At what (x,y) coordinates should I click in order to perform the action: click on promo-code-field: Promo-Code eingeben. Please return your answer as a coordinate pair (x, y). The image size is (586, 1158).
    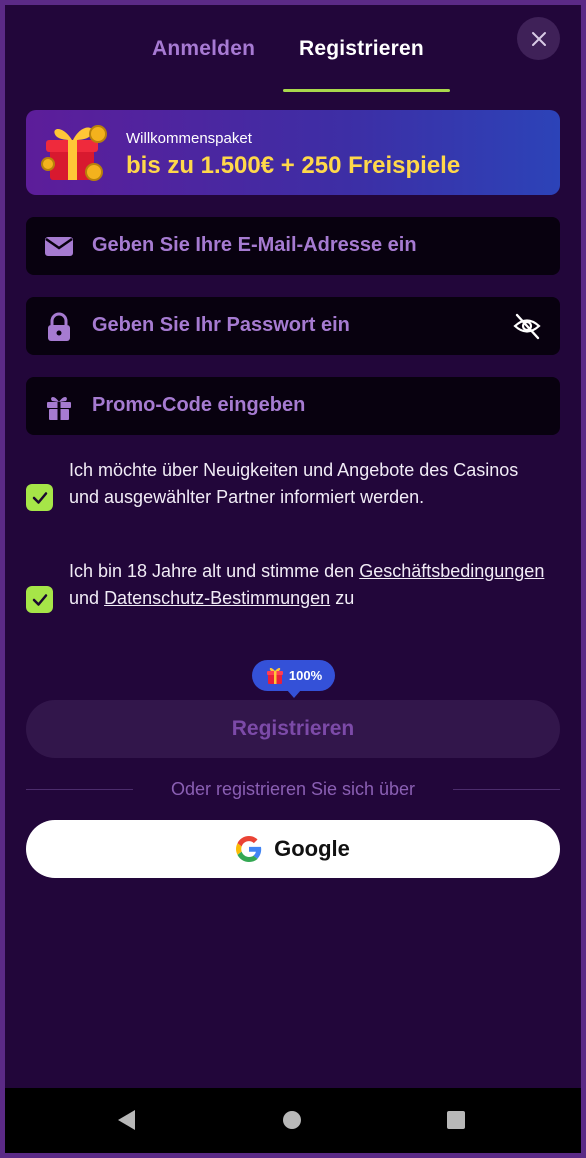
    Looking at the image, I should click on (293, 406).